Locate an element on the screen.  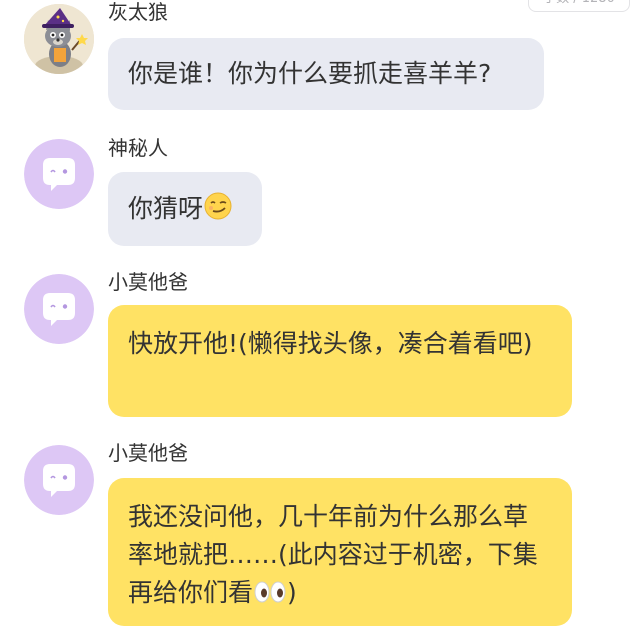
message-text: 快放开他!(懒得找头像，凑合着看吧) is located at coordinates (330, 343).